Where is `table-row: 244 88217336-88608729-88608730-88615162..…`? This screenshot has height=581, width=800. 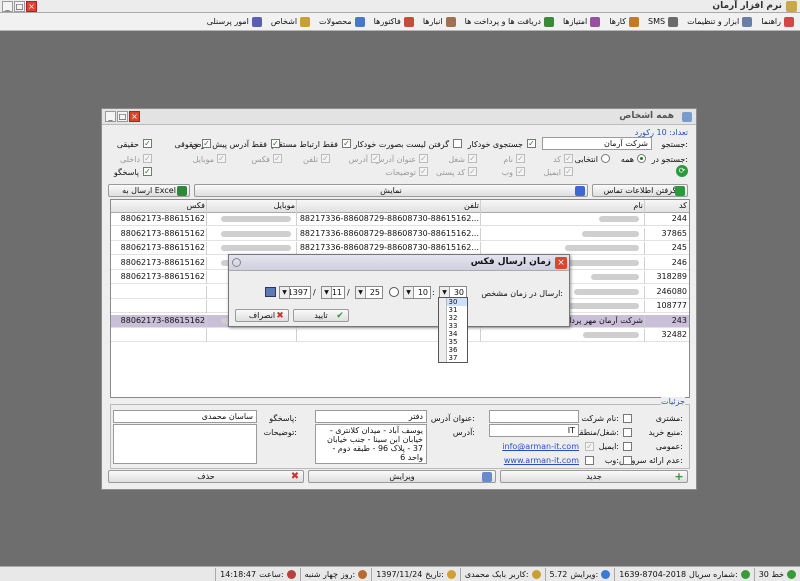
table-row: 244 88217336-88608729-88608730-88615162..… is located at coordinates (400, 219).